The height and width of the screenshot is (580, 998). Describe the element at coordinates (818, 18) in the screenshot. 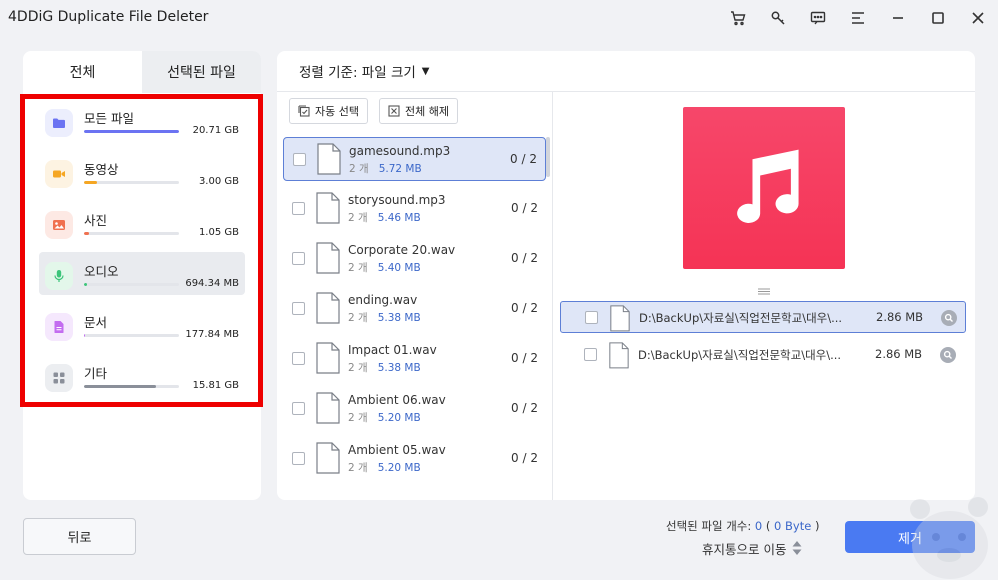

I see `feedback-icon` at that location.